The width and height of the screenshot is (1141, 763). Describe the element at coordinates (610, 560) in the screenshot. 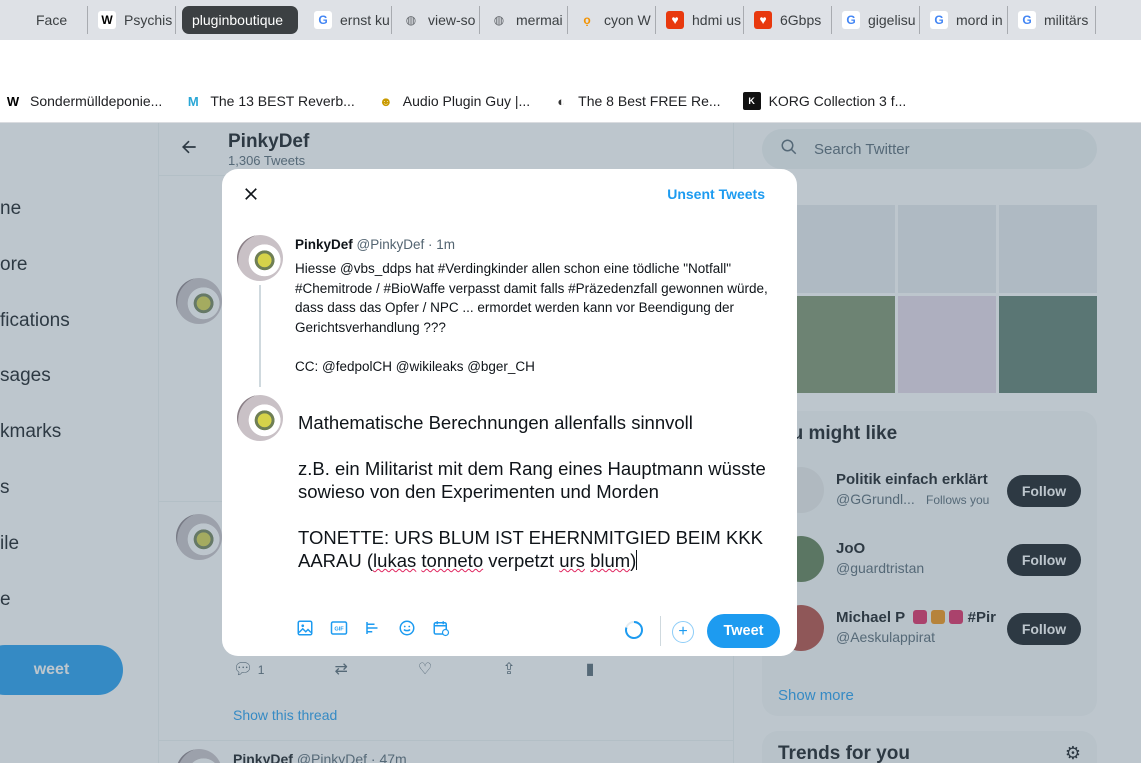

I see `misspelled-word: blum` at that location.